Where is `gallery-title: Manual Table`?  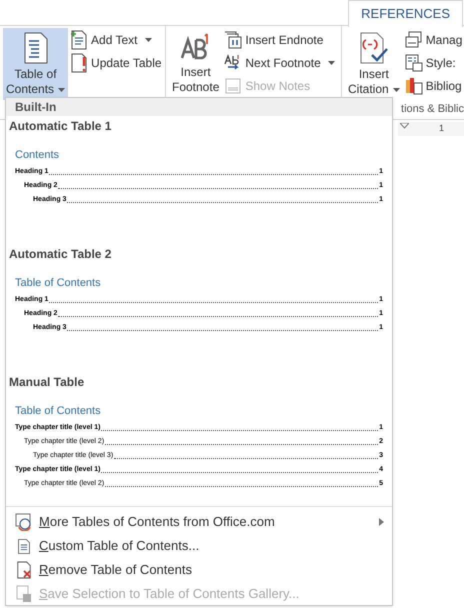
gallery-title: Manual Table is located at coordinates (47, 382).